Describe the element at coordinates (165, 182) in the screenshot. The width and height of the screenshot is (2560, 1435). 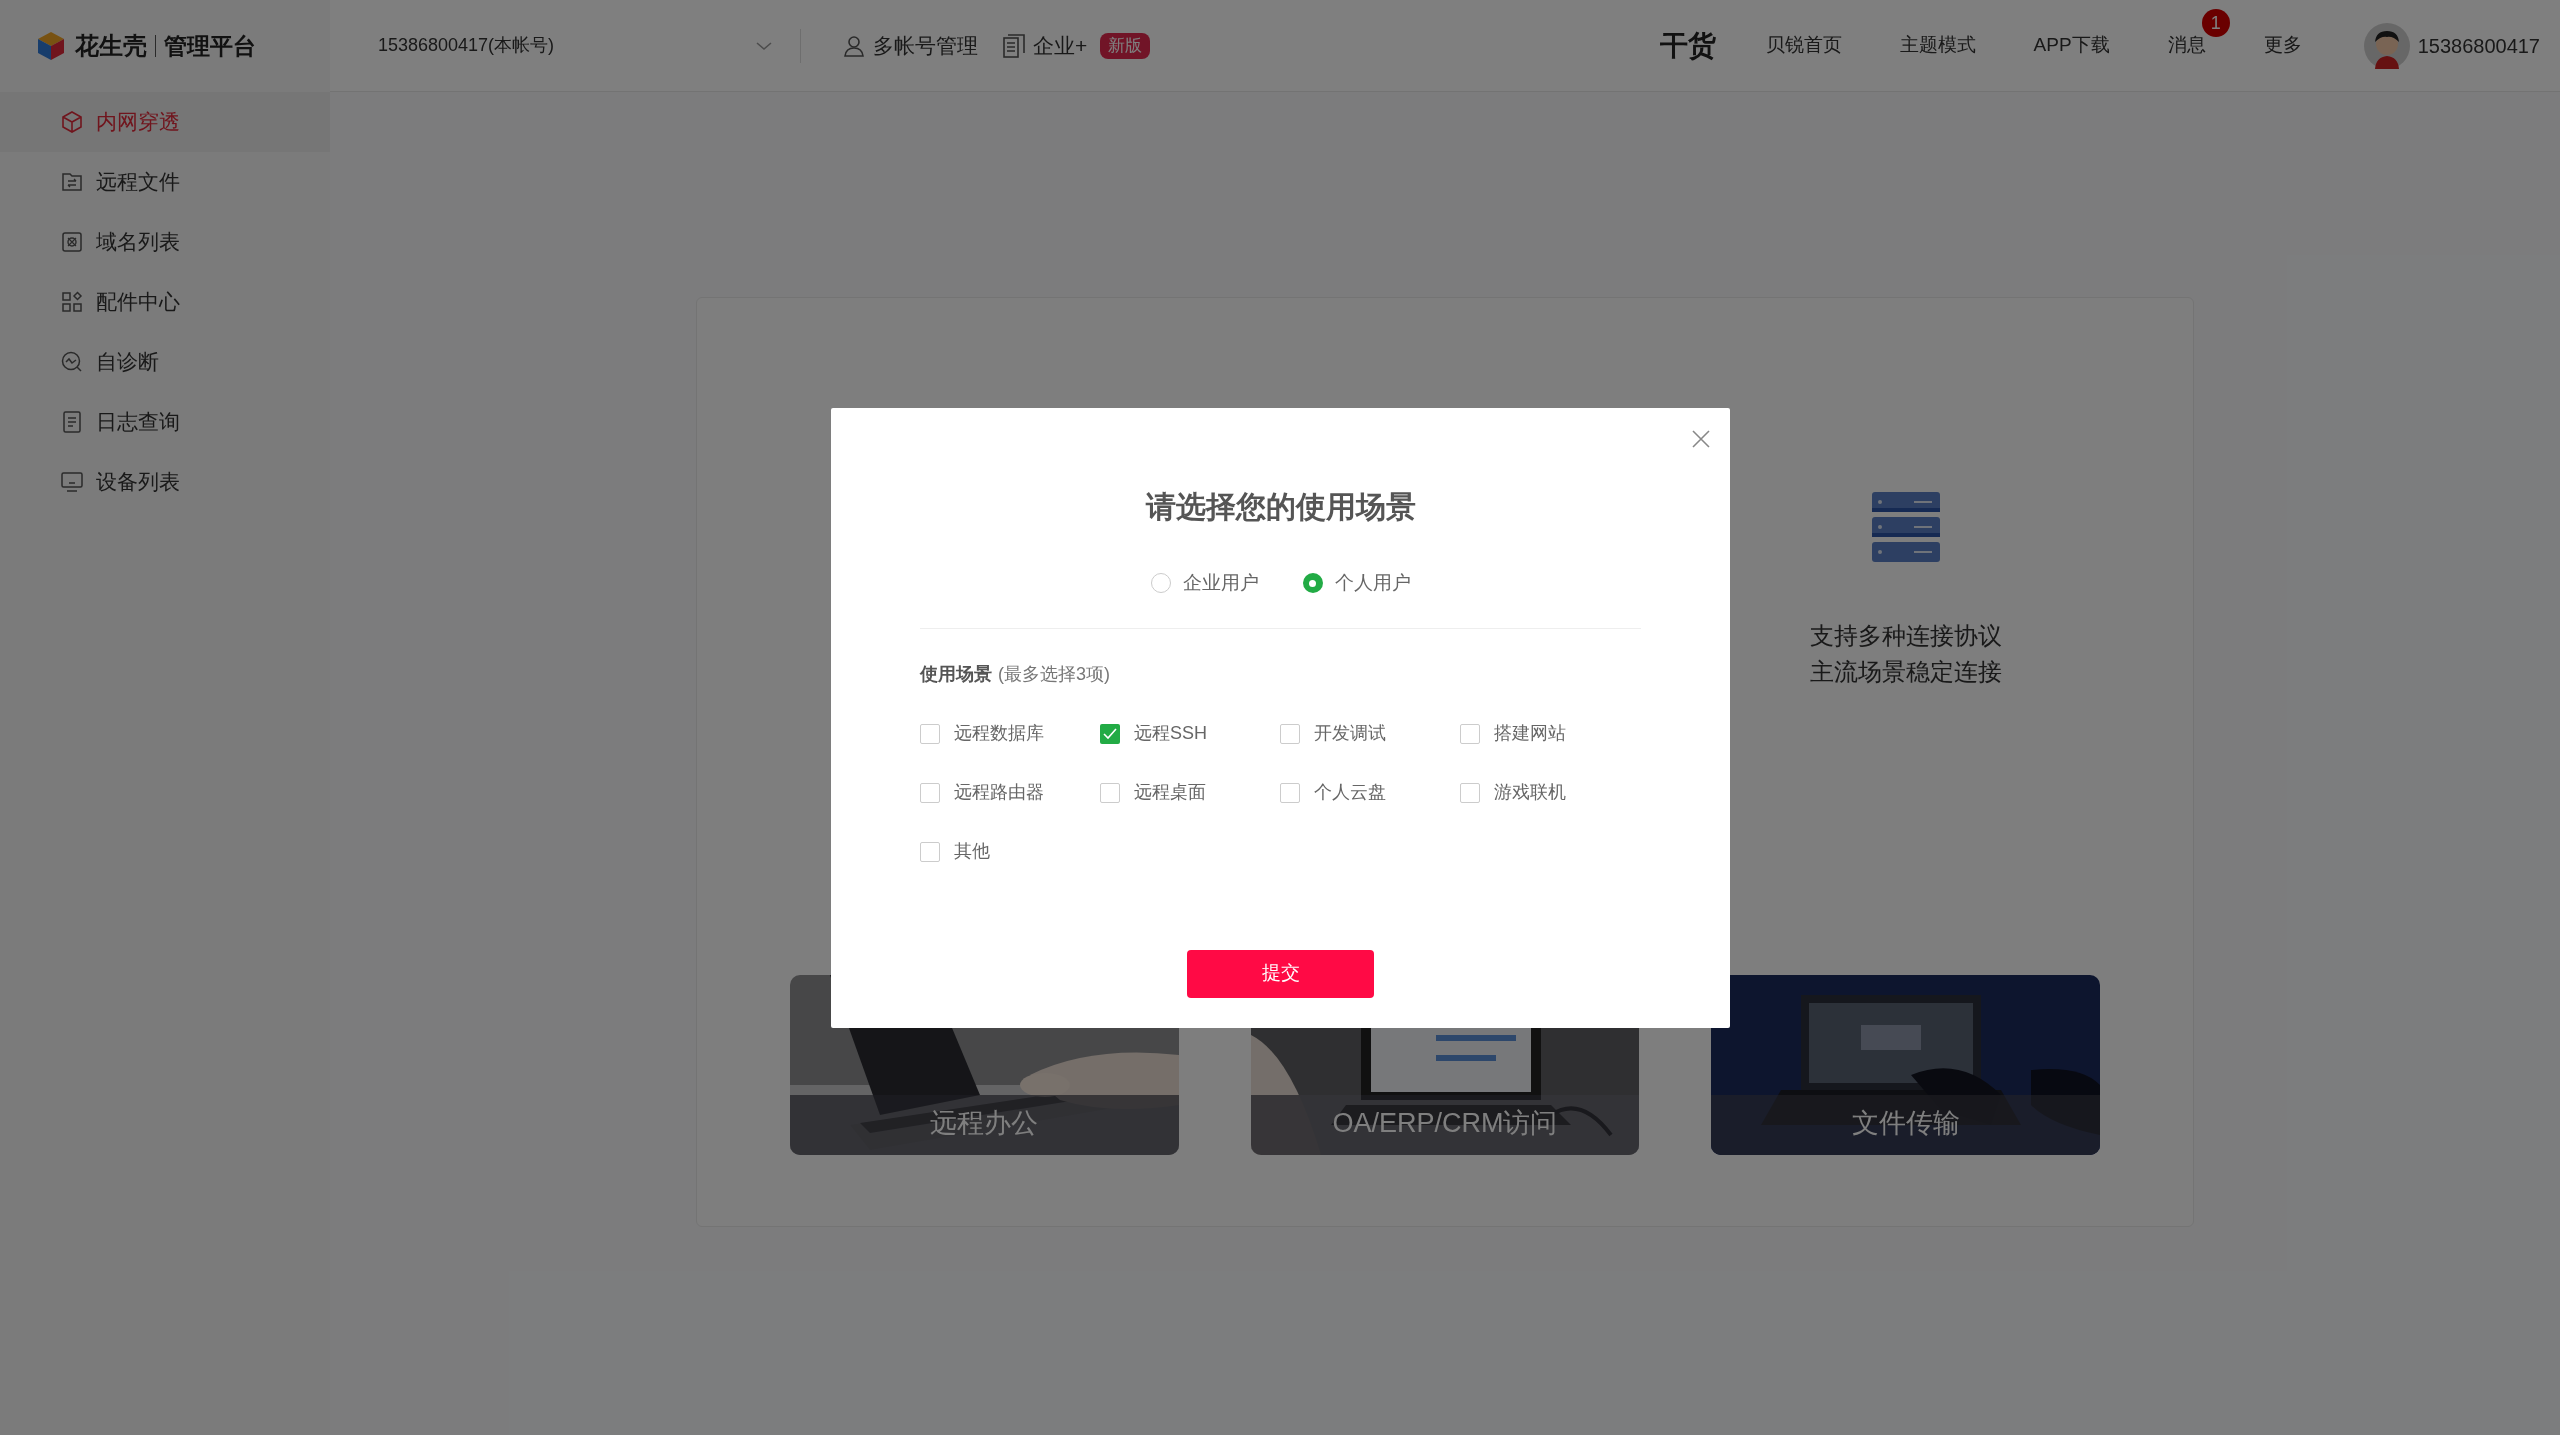
I see `sidebar-item: 远程文件` at that location.